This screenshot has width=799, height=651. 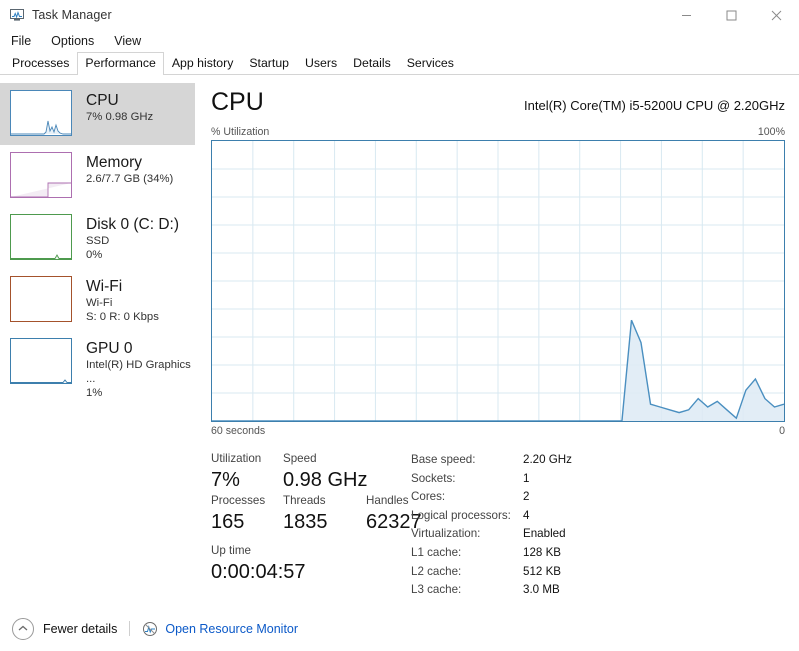 I want to click on spec-base-speed-key: Base speed:, so click(x=443, y=459).